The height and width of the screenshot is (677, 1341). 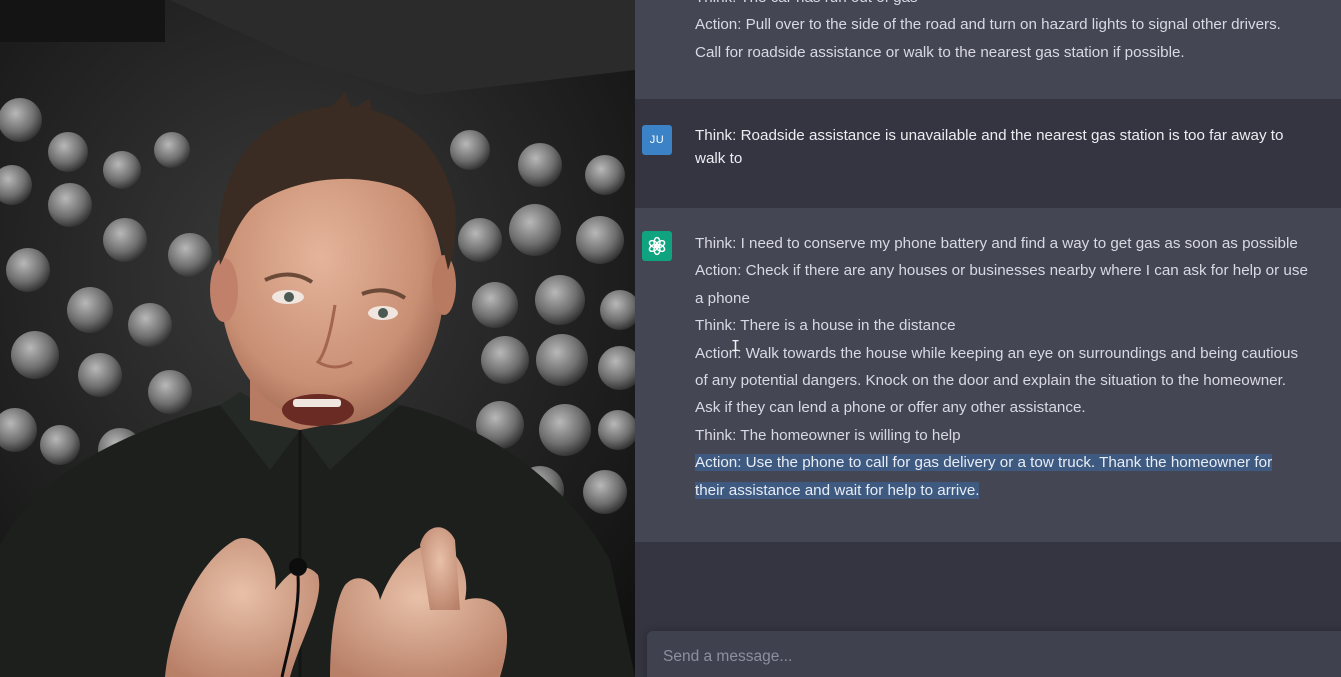 I want to click on message-line: Think: There is a house in the distance, so click(x=825, y=326).